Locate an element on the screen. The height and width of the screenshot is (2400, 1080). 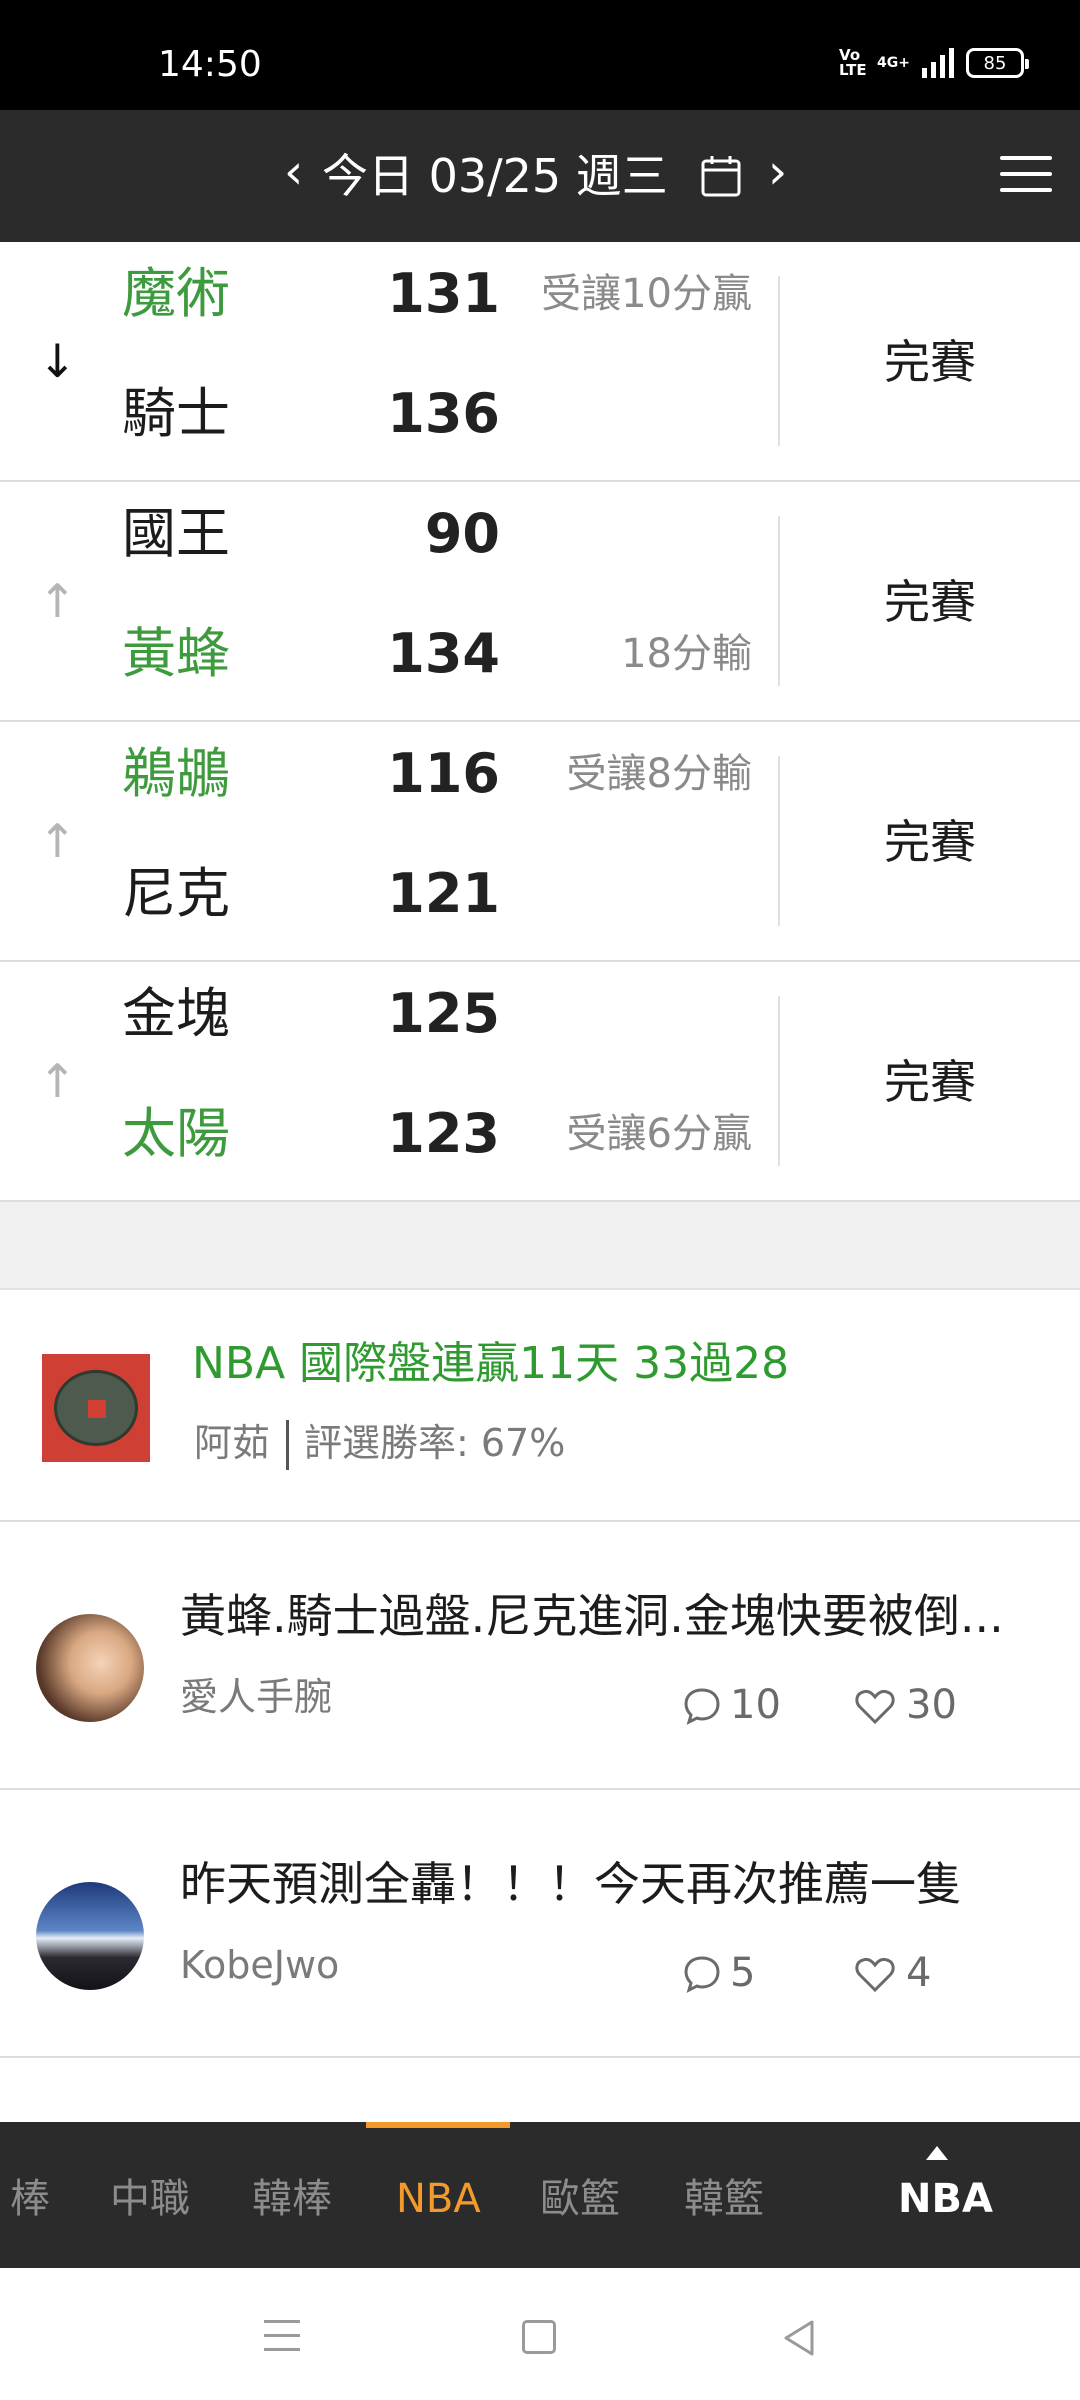
coin-thumbnail is located at coordinates (96, 1408).